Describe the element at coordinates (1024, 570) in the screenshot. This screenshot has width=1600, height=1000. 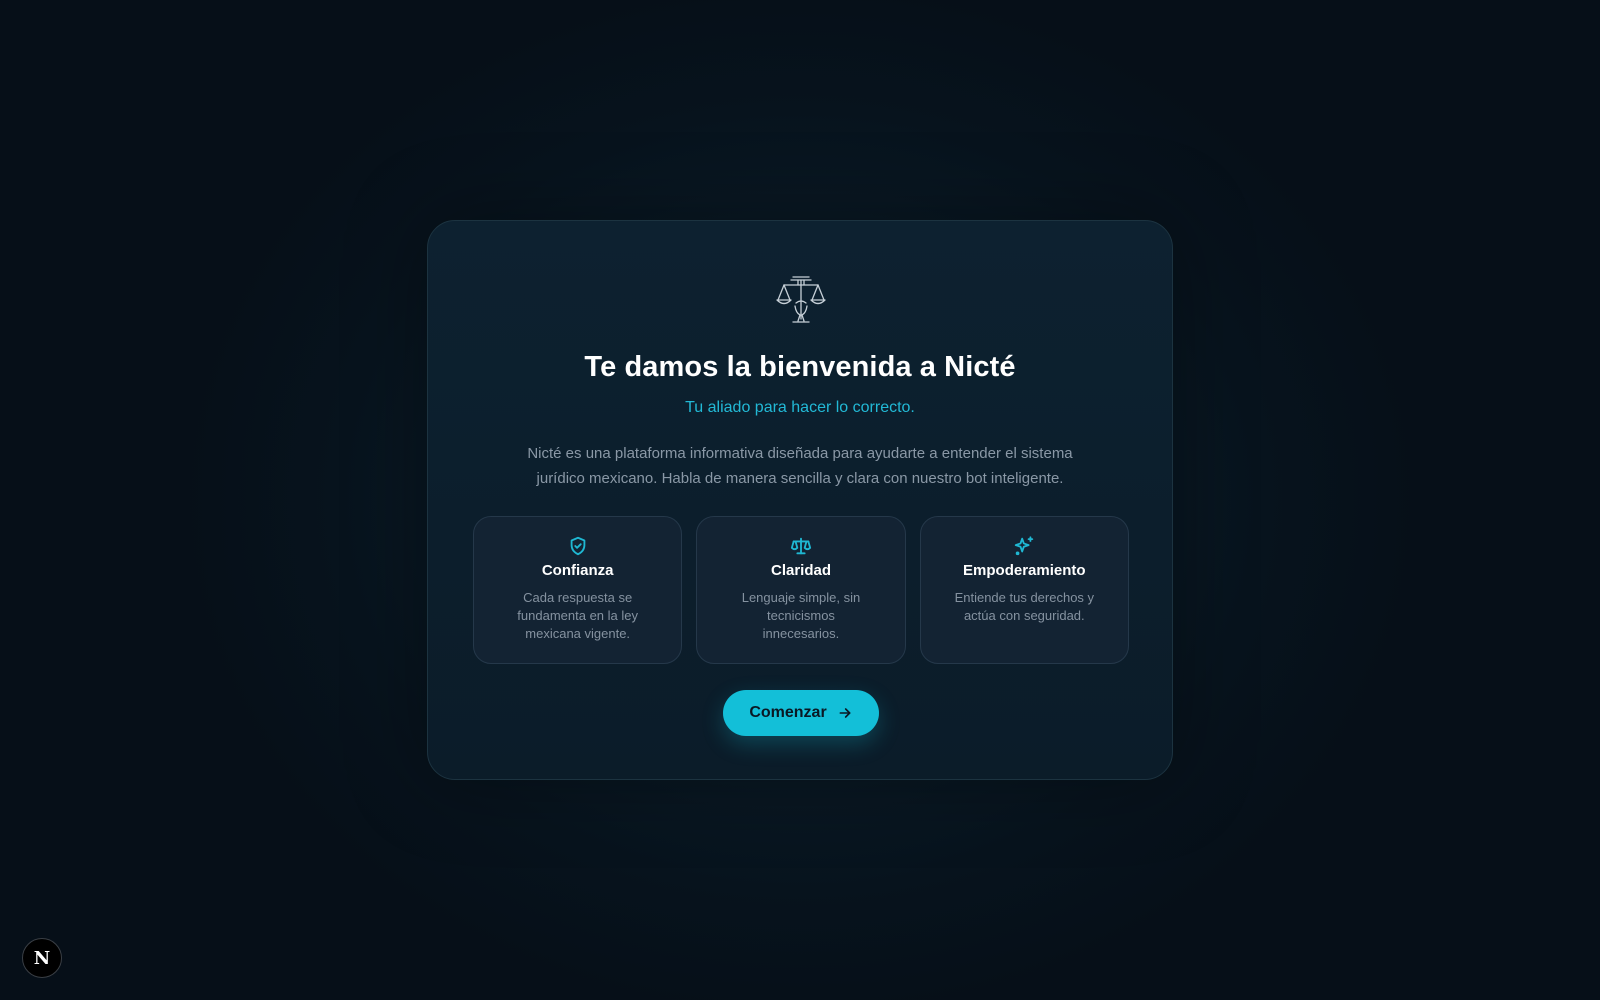
I see `feature-title: Empoderamiento` at that location.